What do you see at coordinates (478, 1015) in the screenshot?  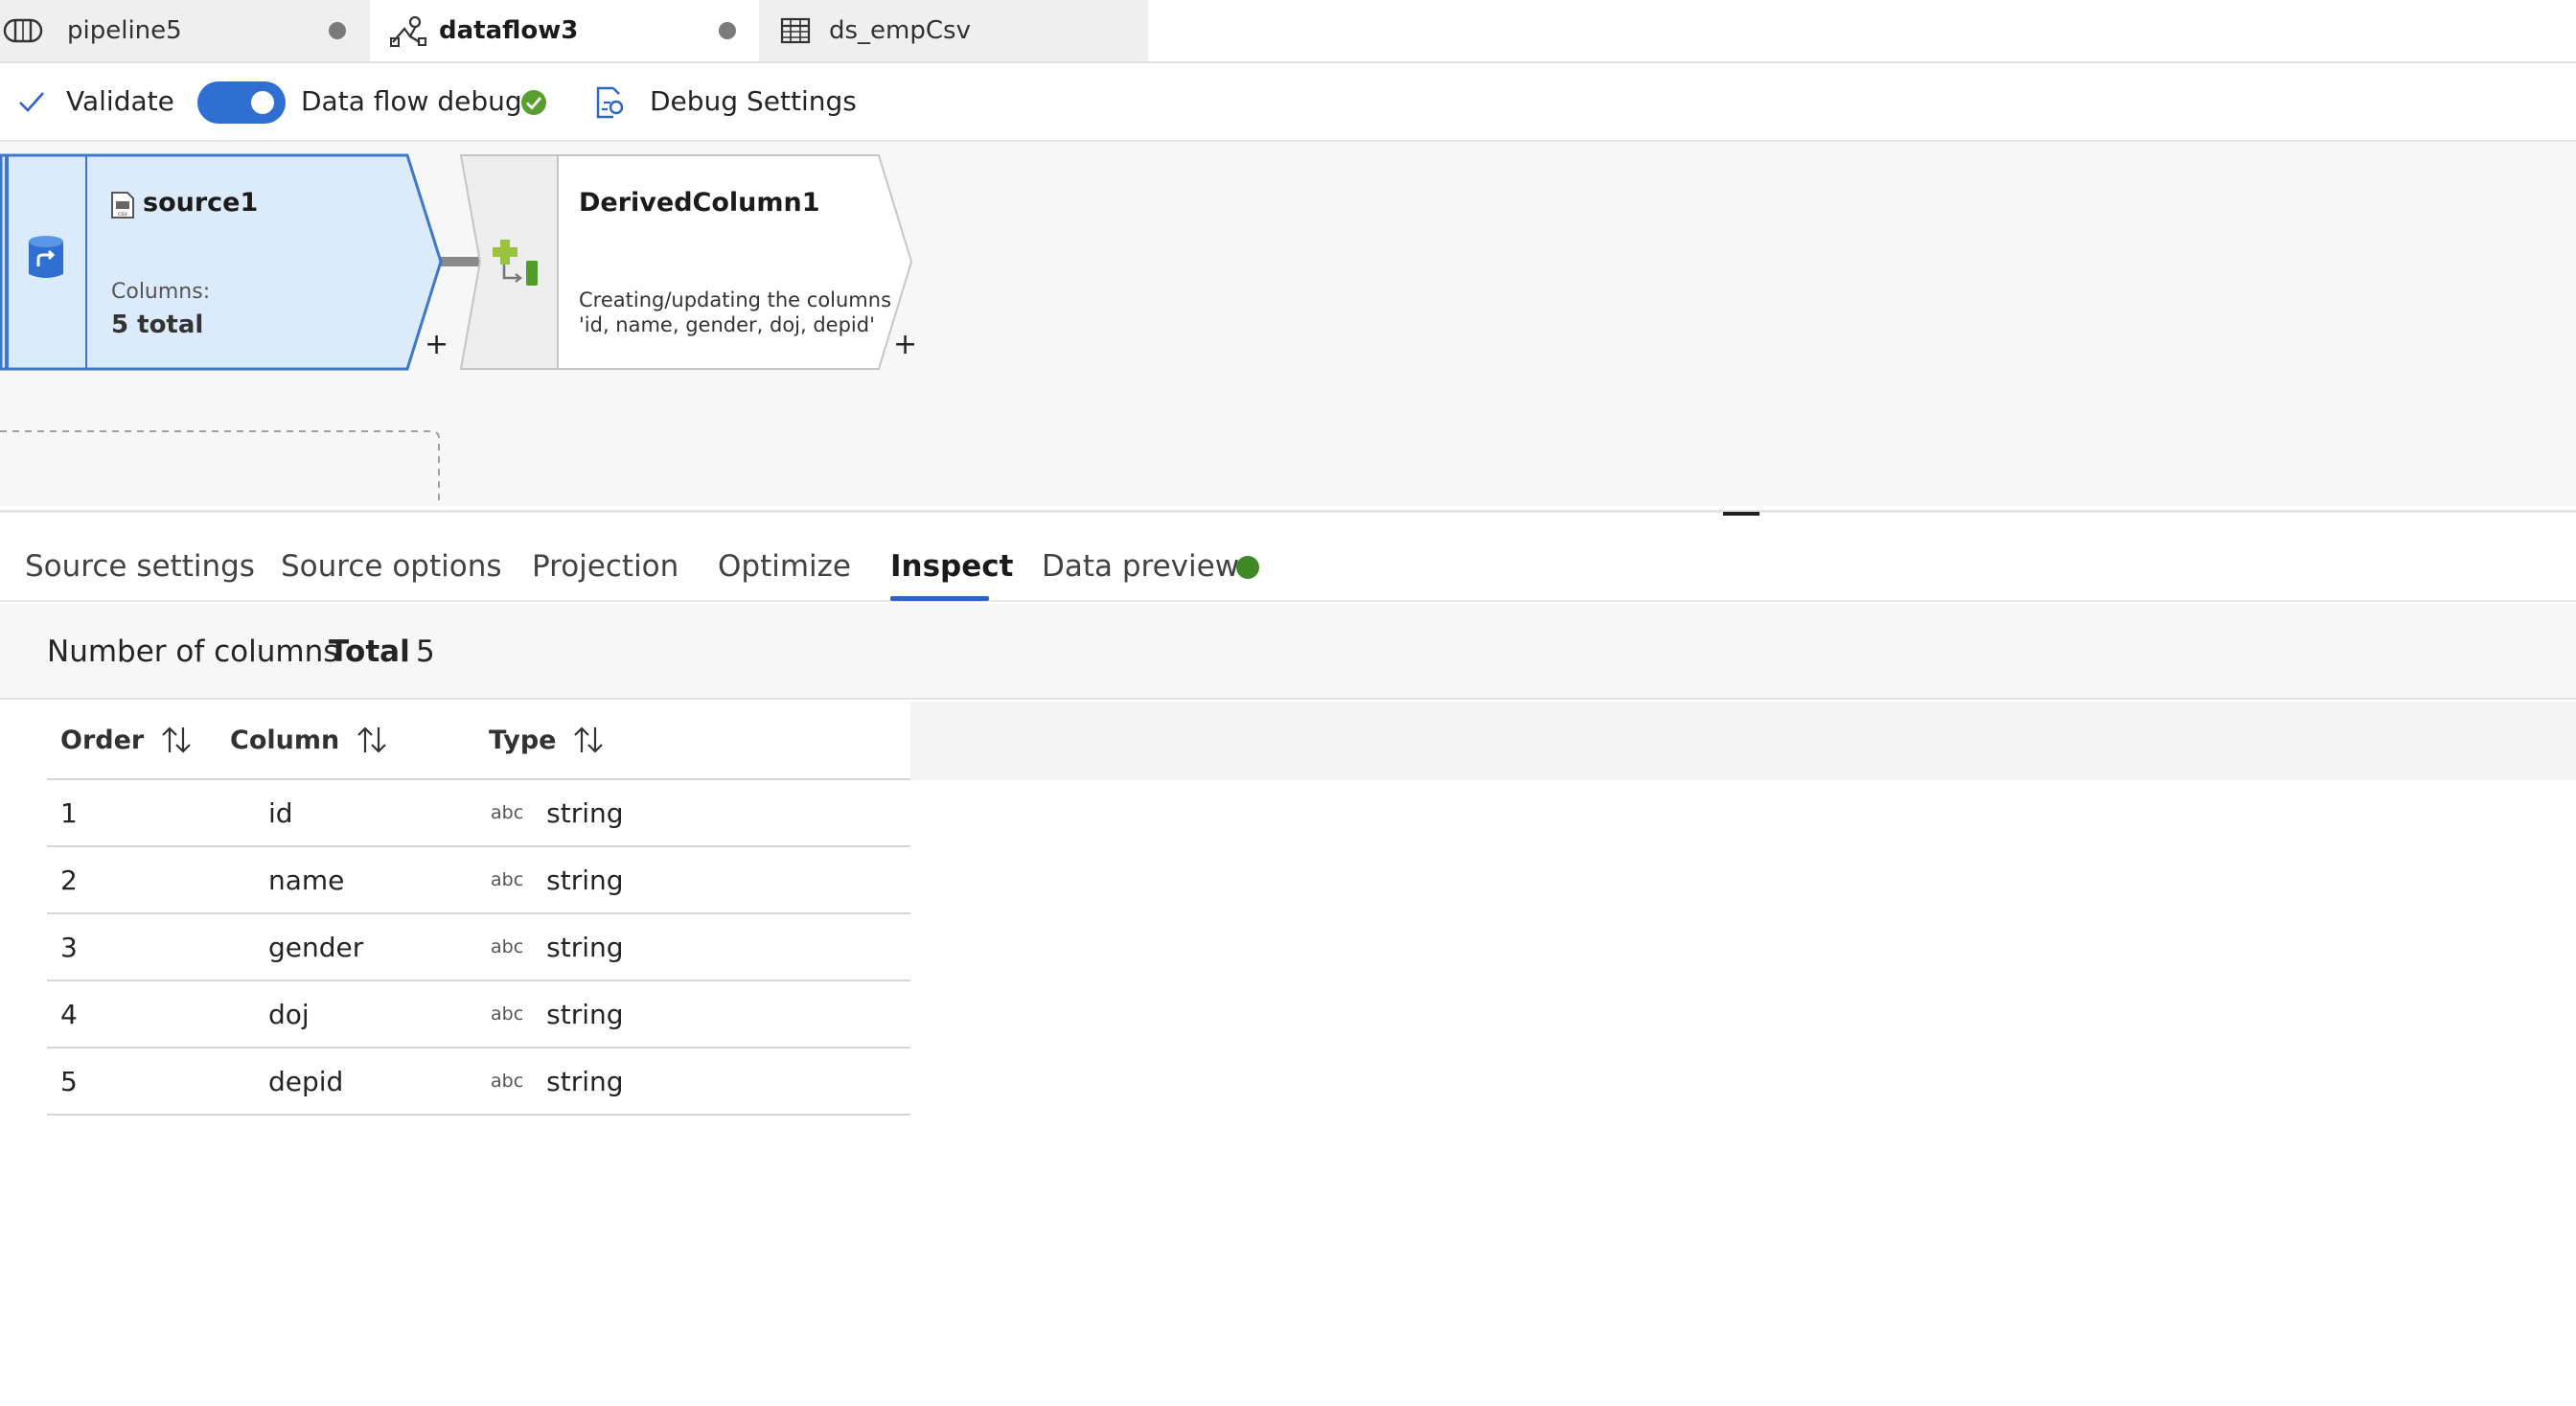 I see `table-row: 4 doj abc string` at bounding box center [478, 1015].